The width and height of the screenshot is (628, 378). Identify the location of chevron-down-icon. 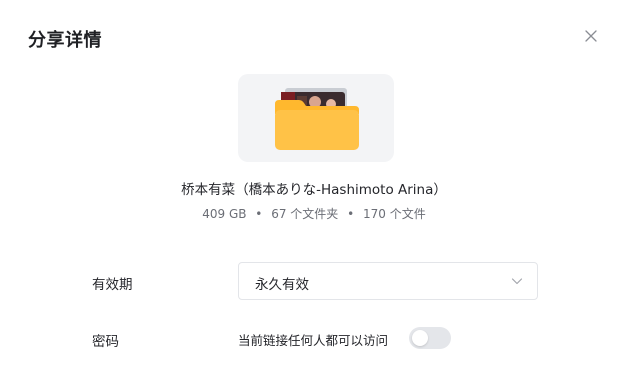
(517, 281).